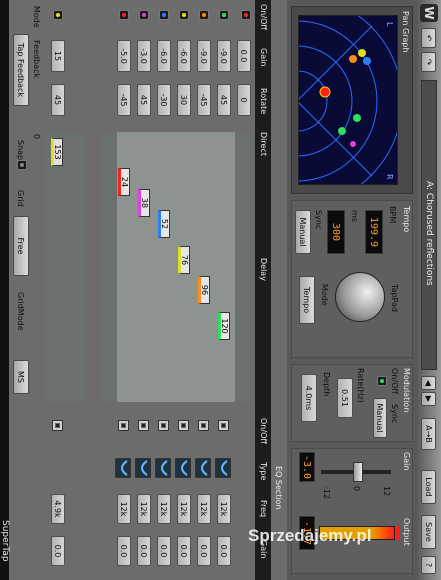 The width and height of the screenshot is (441, 580). What do you see at coordinates (144, 56) in the screenshot?
I see `tap-gain-field: -3.0` at bounding box center [144, 56].